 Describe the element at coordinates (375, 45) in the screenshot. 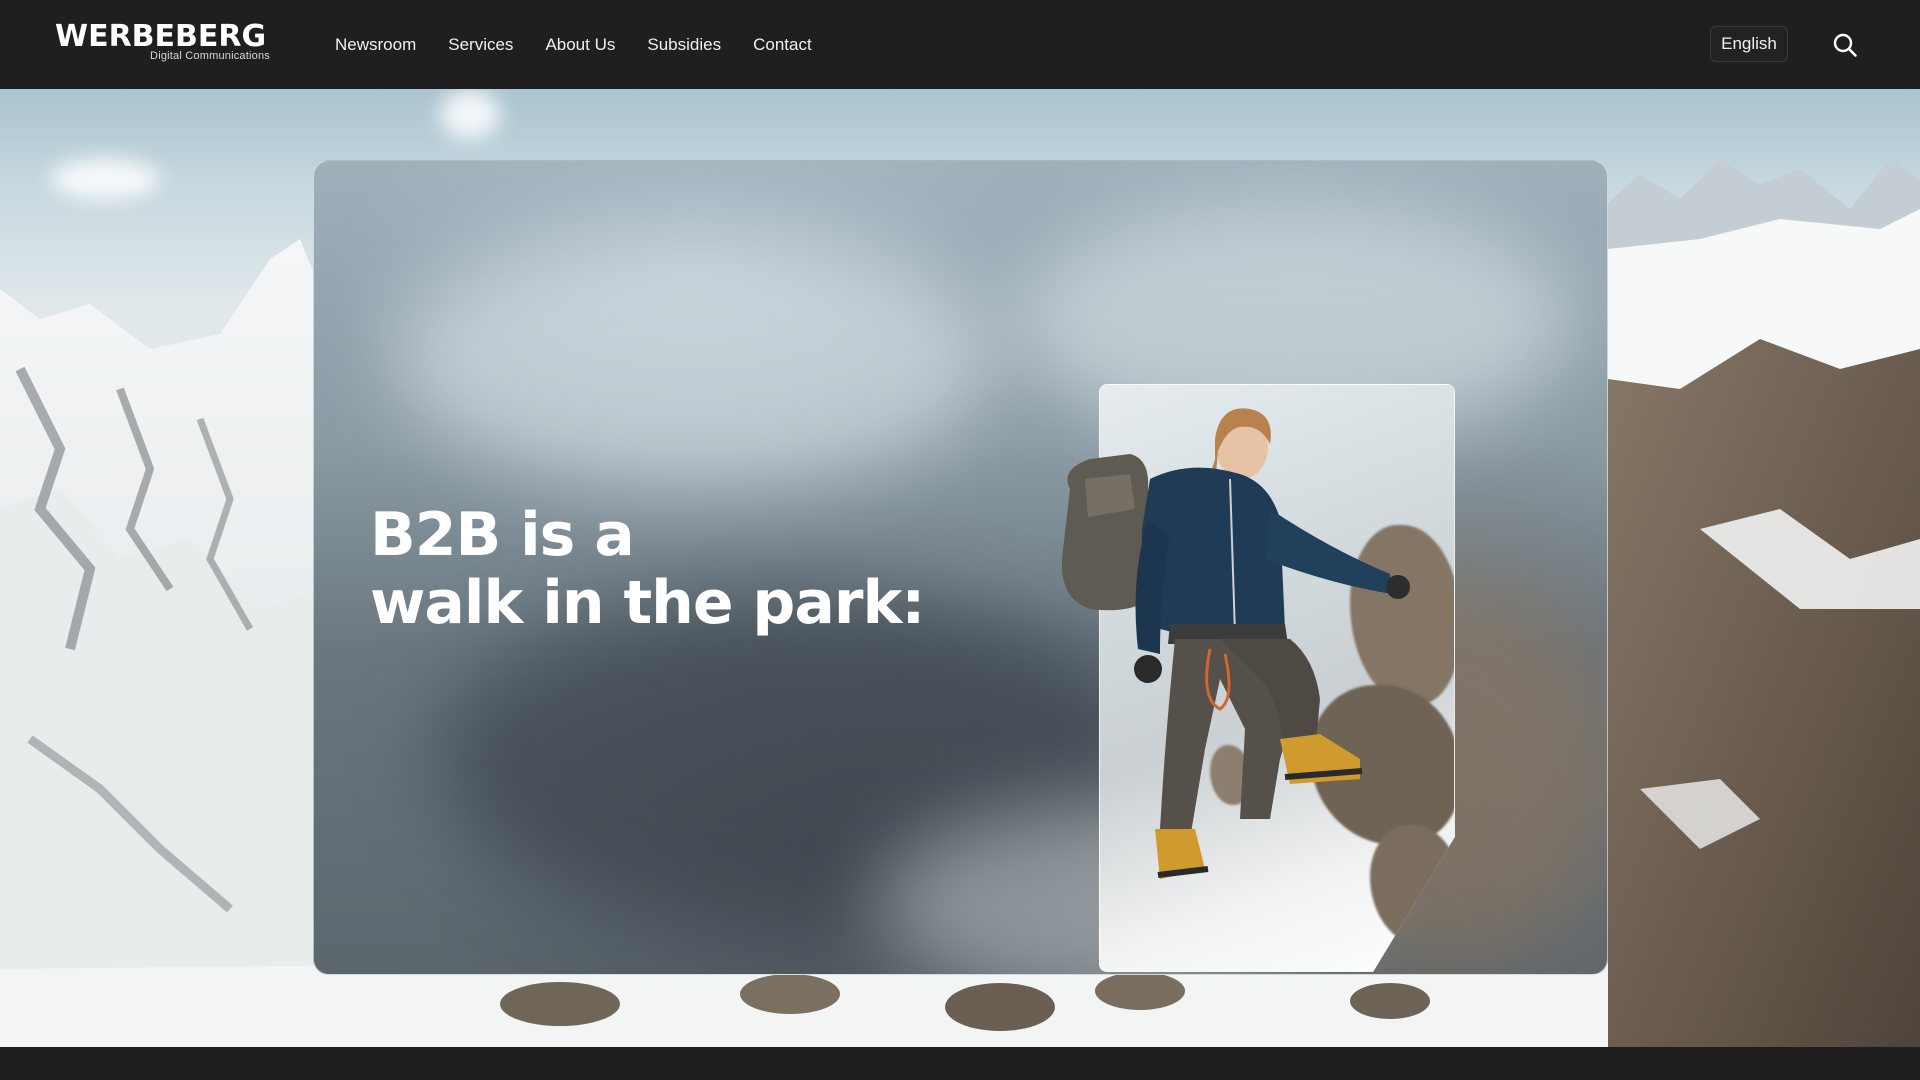

I see `nav-newsroom: Newsroom` at that location.